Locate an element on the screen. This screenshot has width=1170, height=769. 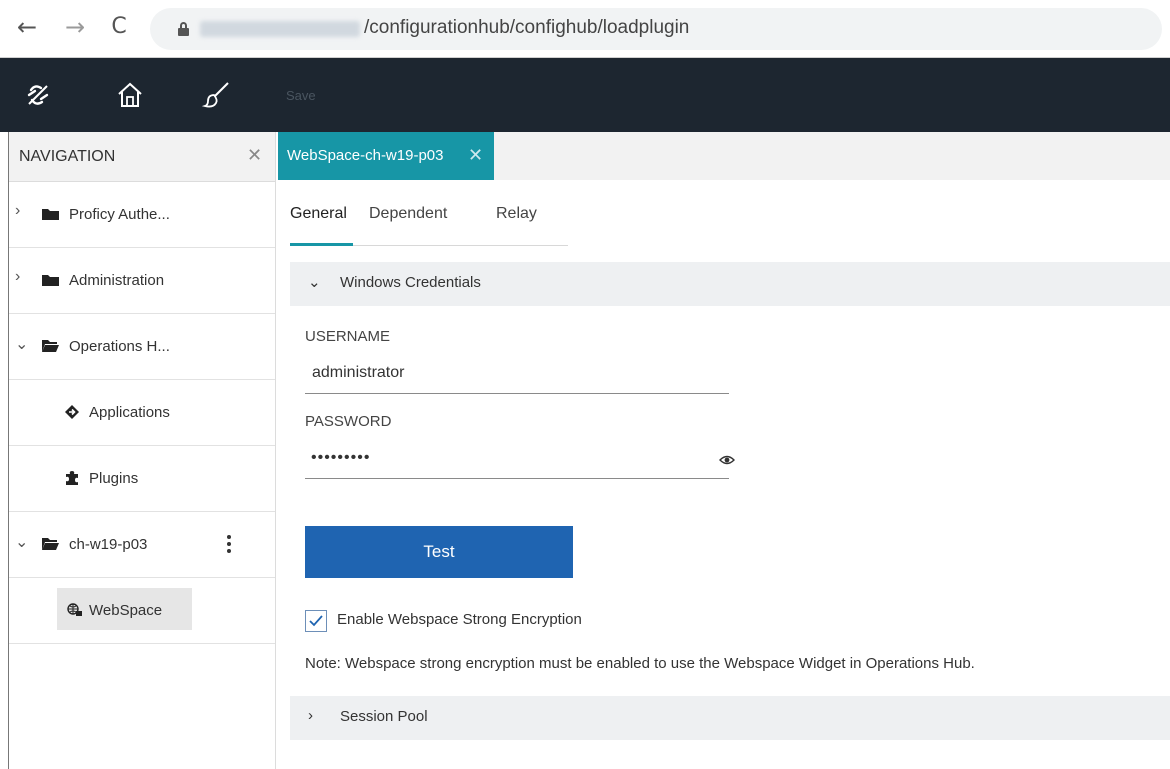
test-button: Test is located at coordinates (439, 552).